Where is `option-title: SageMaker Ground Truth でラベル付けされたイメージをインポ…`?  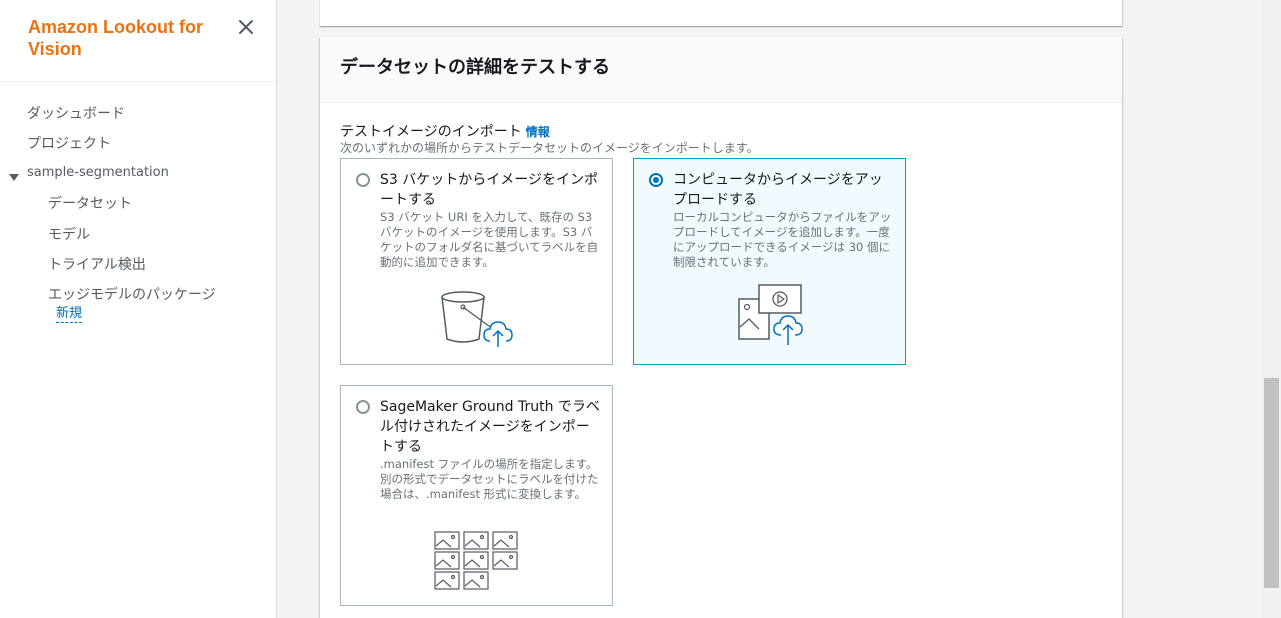 option-title: SageMaker Ground Truth でラベル付けされたイメージをインポ… is located at coordinates (490, 427).